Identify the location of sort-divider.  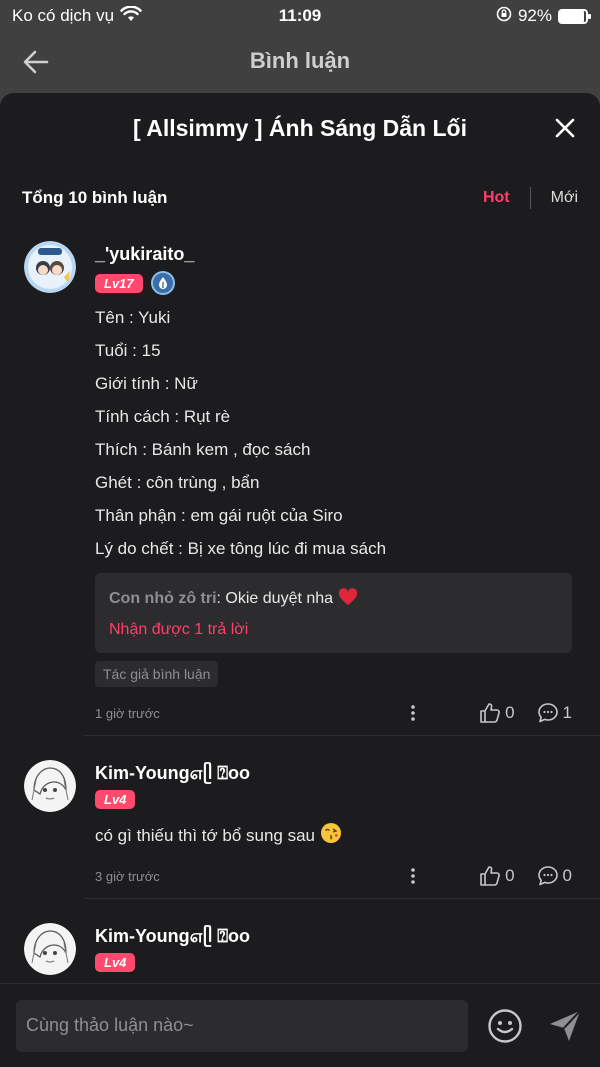
(530, 198).